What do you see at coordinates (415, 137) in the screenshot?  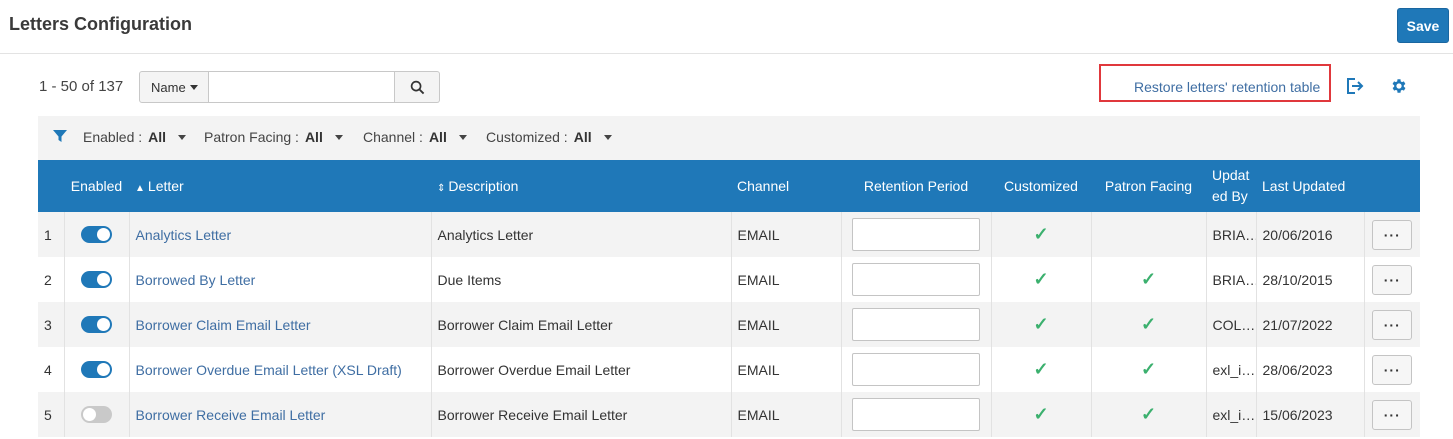 I see `filter-channel: Channel : All` at bounding box center [415, 137].